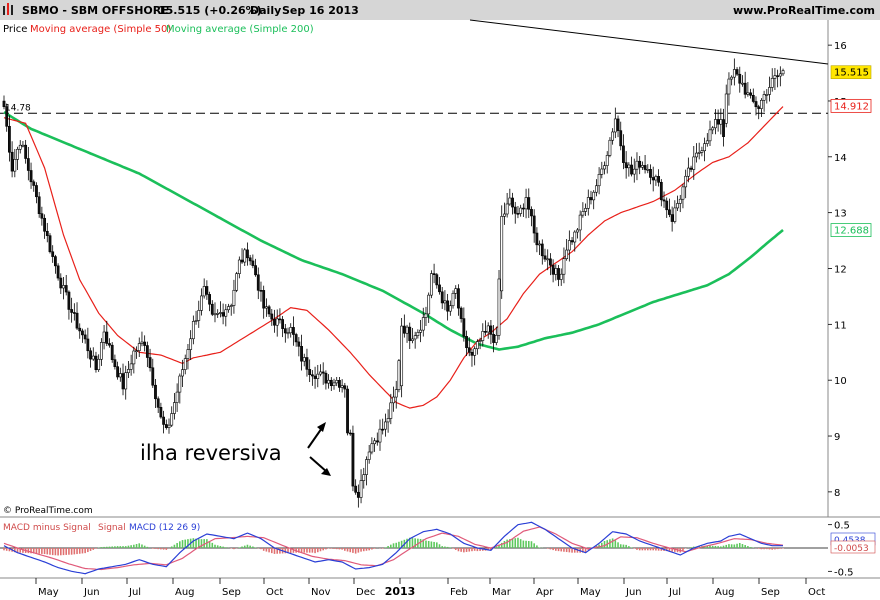 The height and width of the screenshot is (600, 880). Describe the element at coordinates (502, 592) in the screenshot. I see `x-tick-label: Mar` at that location.